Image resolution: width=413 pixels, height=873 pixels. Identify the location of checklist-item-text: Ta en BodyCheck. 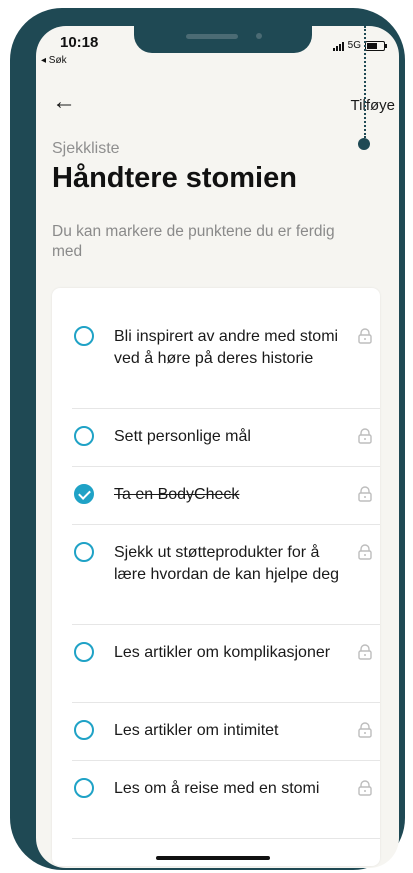
(177, 494).